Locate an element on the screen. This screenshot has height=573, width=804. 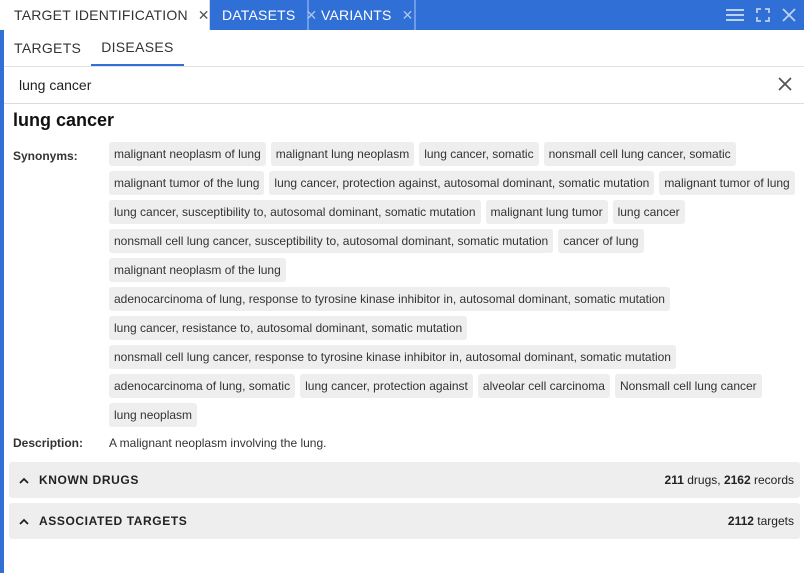
synonym-chip: malignant neoplasm of the lung is located at coordinates (197, 270).